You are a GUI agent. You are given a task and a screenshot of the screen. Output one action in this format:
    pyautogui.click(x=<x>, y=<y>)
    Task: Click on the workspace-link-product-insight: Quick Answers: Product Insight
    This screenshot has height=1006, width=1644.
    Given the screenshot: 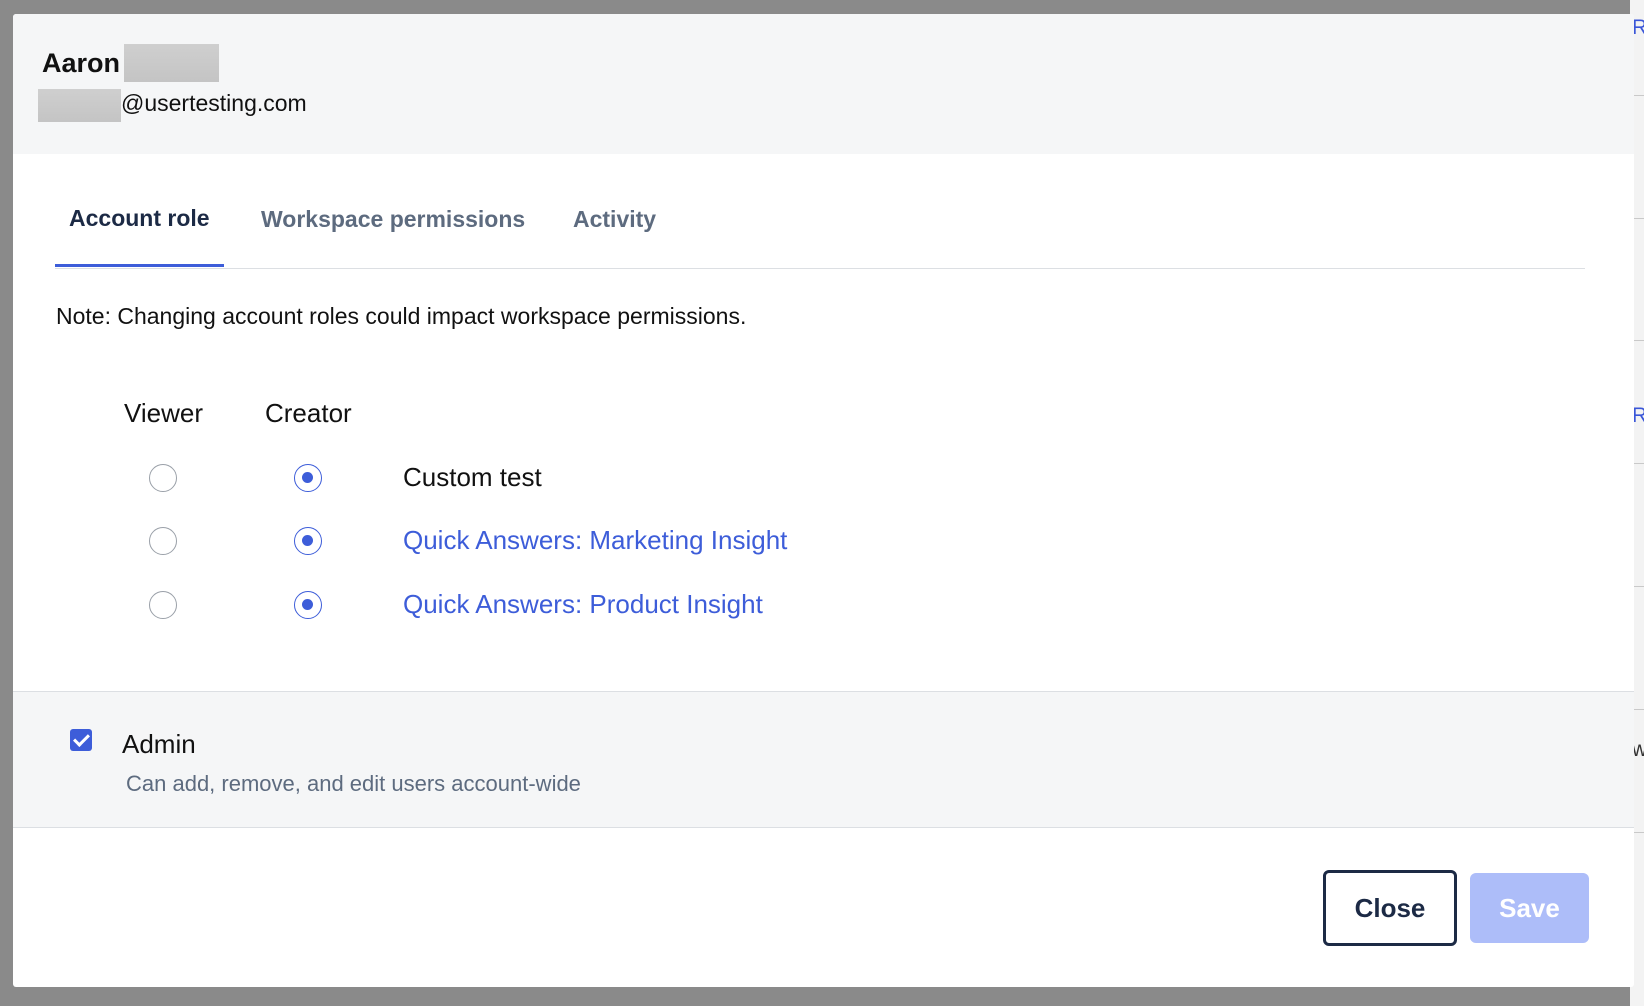 What is the action you would take?
    pyautogui.click(x=583, y=604)
    